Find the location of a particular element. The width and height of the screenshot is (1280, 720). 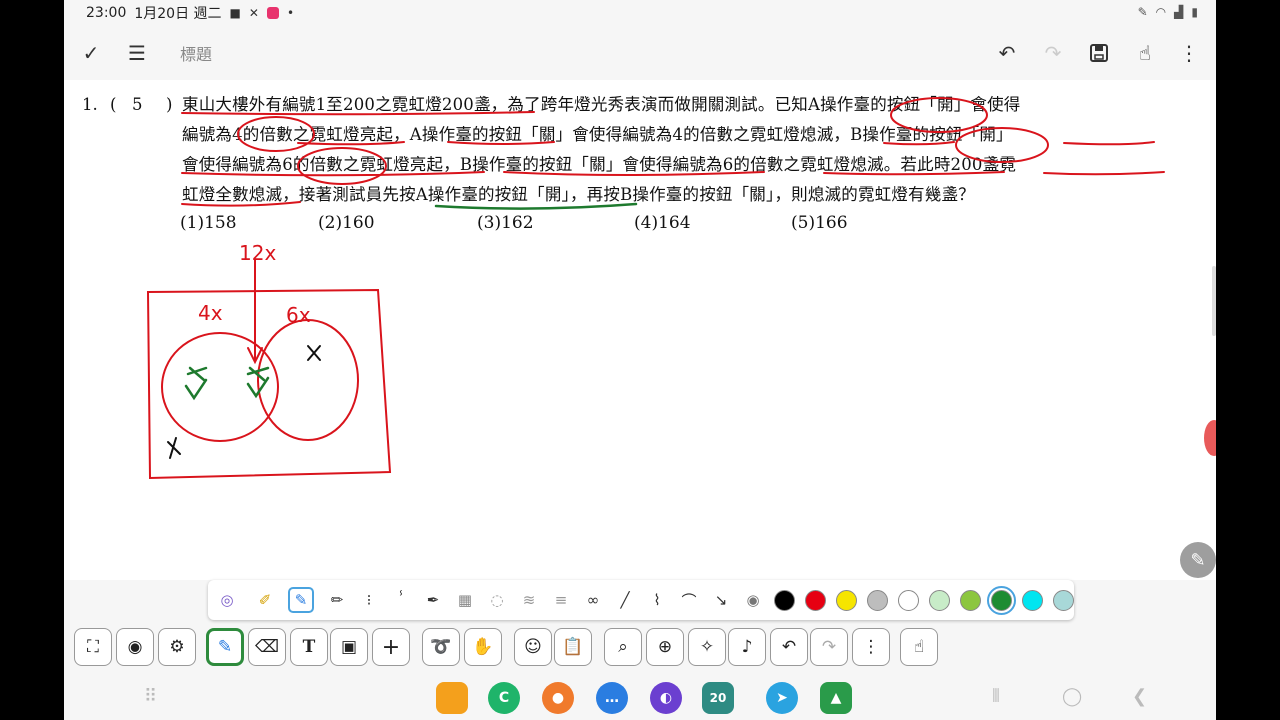

back-icon: ❮ is located at coordinates (1139, 696).